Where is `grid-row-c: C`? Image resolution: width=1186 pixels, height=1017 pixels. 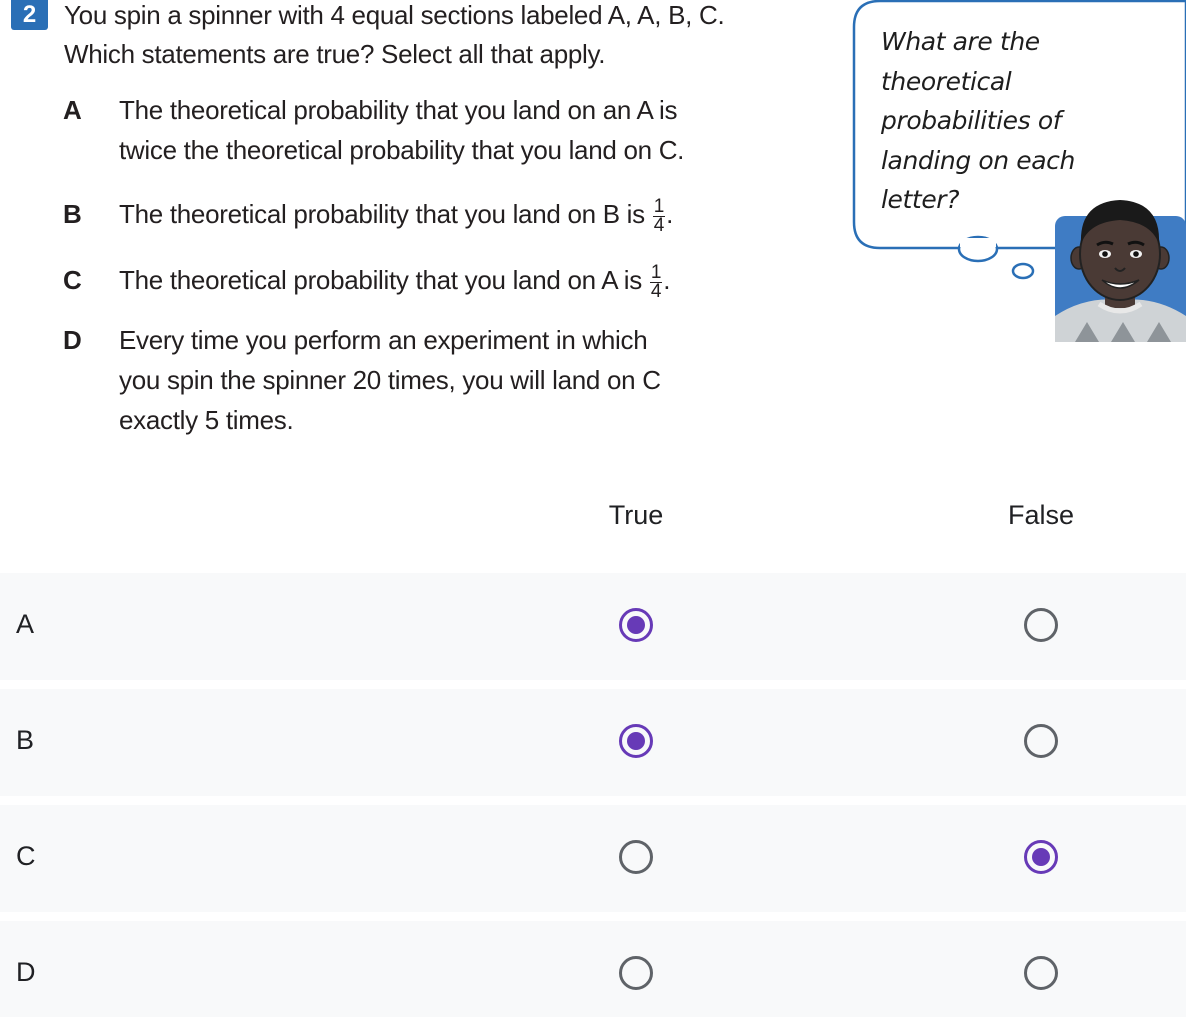 grid-row-c: C is located at coordinates (593, 858).